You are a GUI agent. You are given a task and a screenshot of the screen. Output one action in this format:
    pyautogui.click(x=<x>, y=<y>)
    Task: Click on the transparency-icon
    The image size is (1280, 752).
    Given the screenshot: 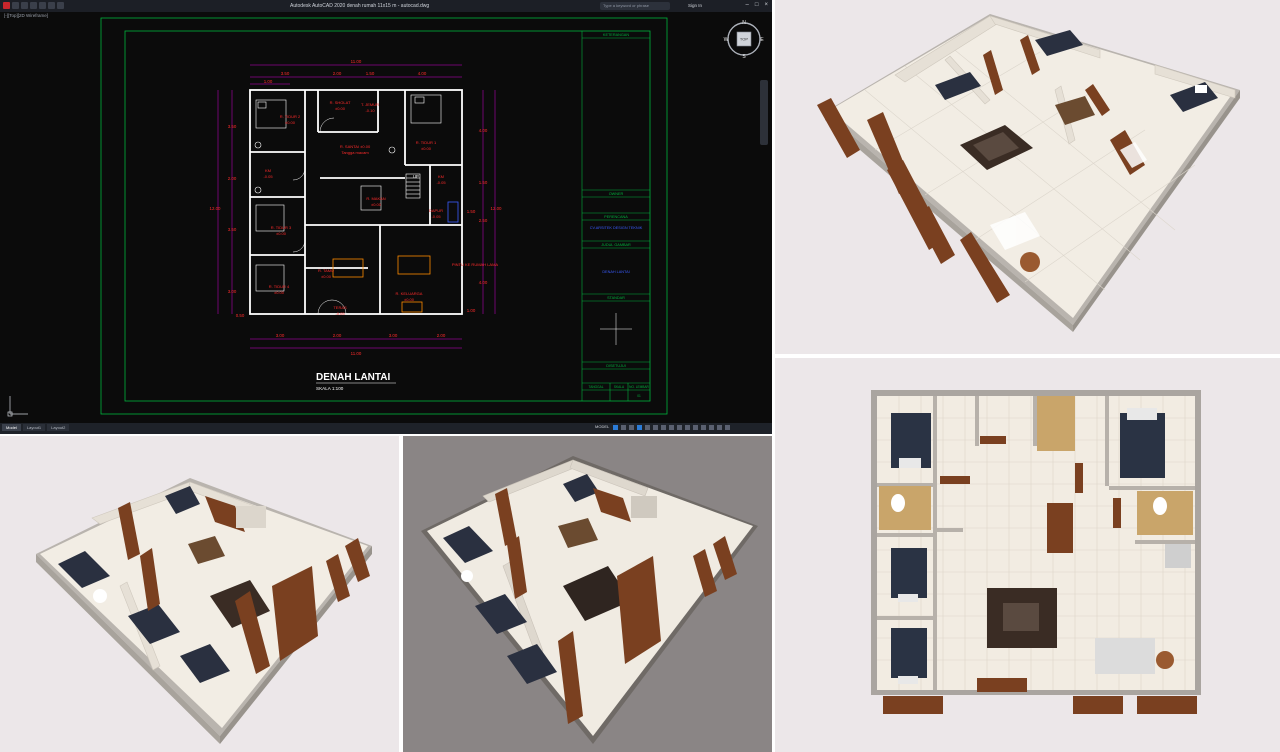 What is the action you would take?
    pyautogui.click(x=671, y=427)
    